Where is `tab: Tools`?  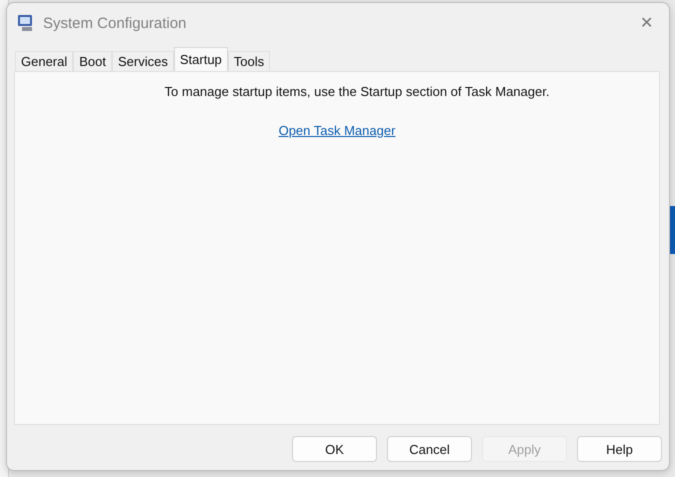 tab: Tools is located at coordinates (249, 61).